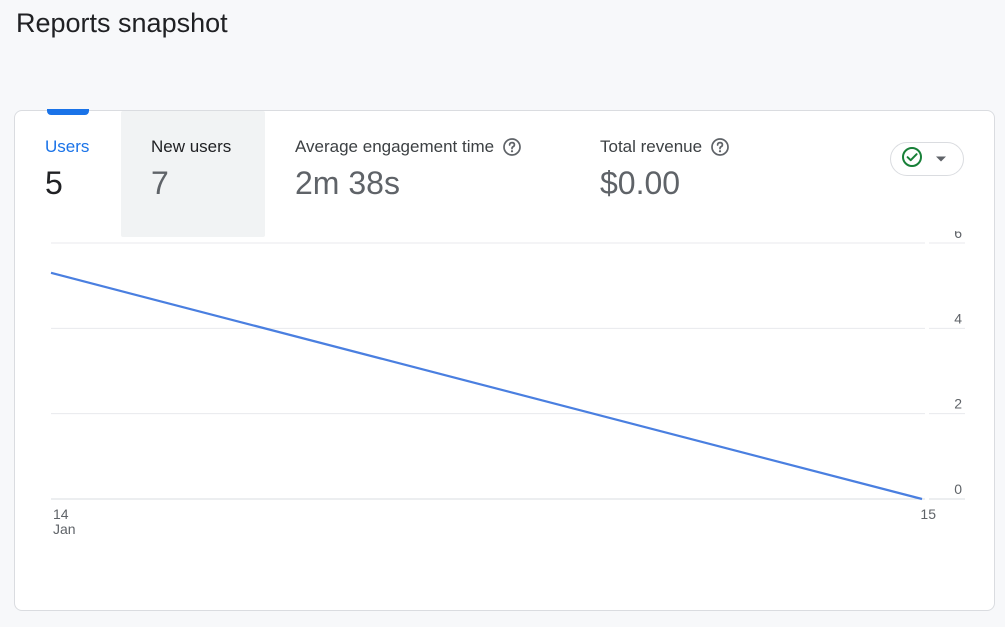  What do you see at coordinates (958, 318) in the screenshot?
I see `y-tick-label: 4` at bounding box center [958, 318].